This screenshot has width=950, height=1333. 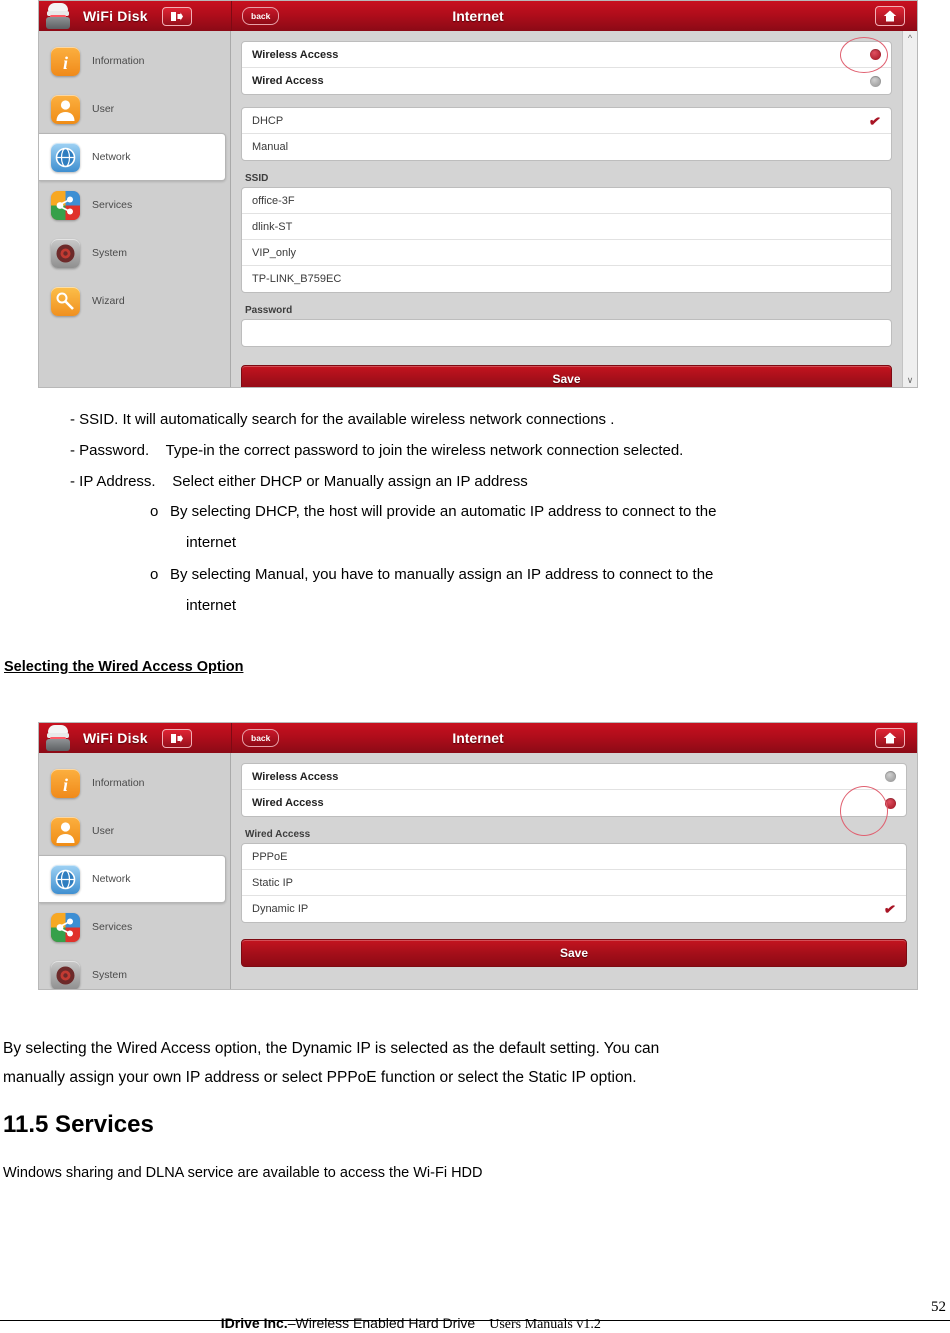 I want to click on scroll-down-arrow-icon: ∨, so click(x=910, y=380).